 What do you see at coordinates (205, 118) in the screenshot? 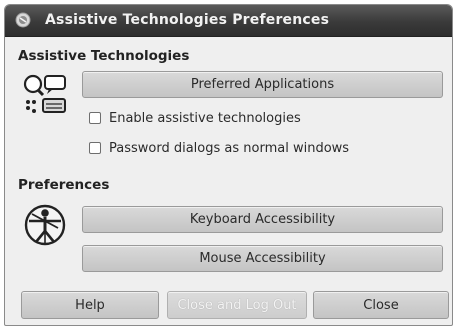
I see `enable-assistive-technologies-label: Enable assistive technologies` at bounding box center [205, 118].